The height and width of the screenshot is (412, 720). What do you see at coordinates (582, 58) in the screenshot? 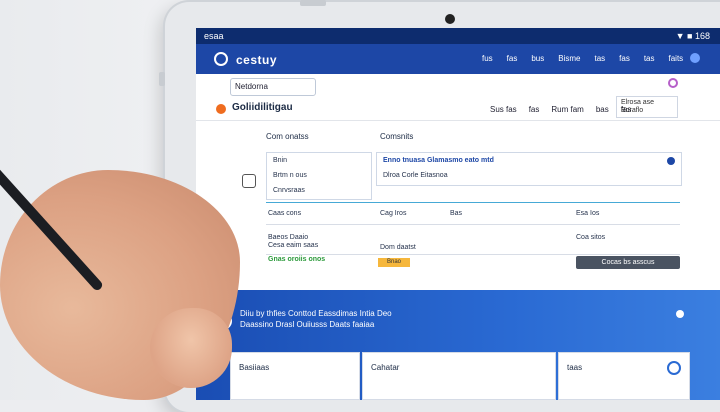
I see `top-nav: fus fas bus Bisme tas fas tas faits` at bounding box center [582, 58].